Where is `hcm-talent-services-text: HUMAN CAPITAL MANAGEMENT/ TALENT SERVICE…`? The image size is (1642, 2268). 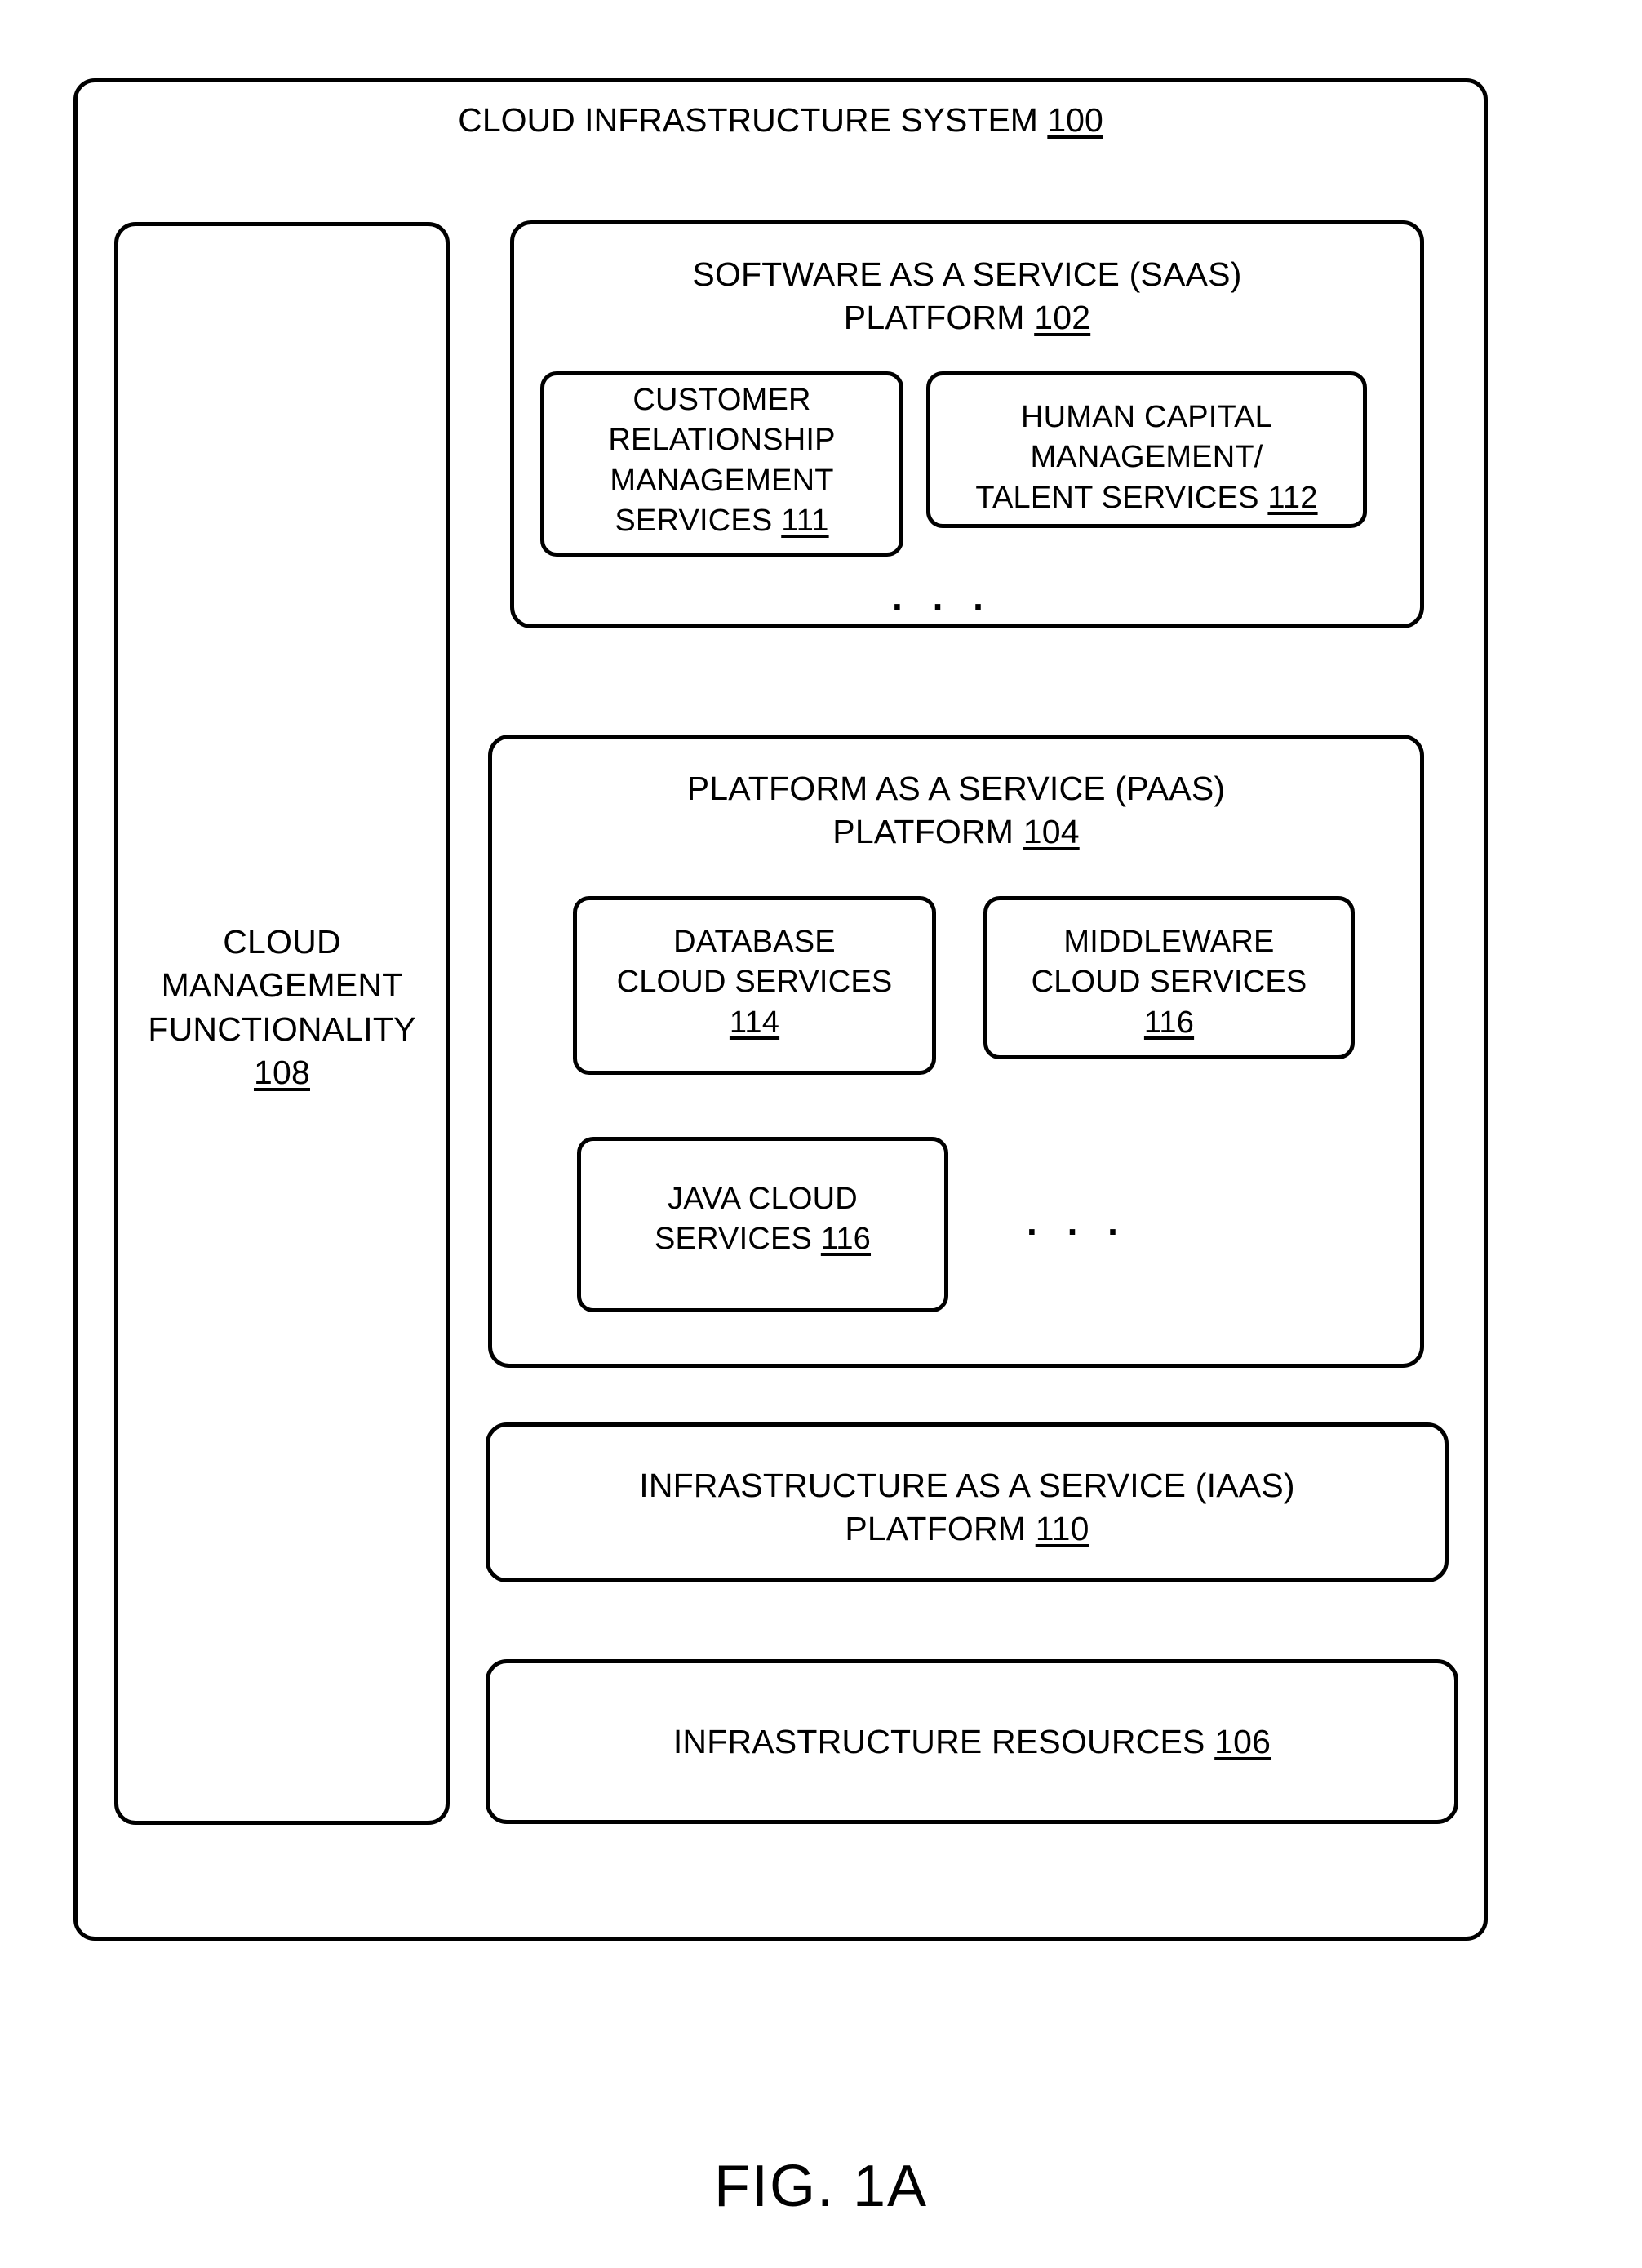
hcm-talent-services-text: HUMAN CAPITAL MANAGEMENT/ TALENT SERVICE… is located at coordinates (1124, 457).